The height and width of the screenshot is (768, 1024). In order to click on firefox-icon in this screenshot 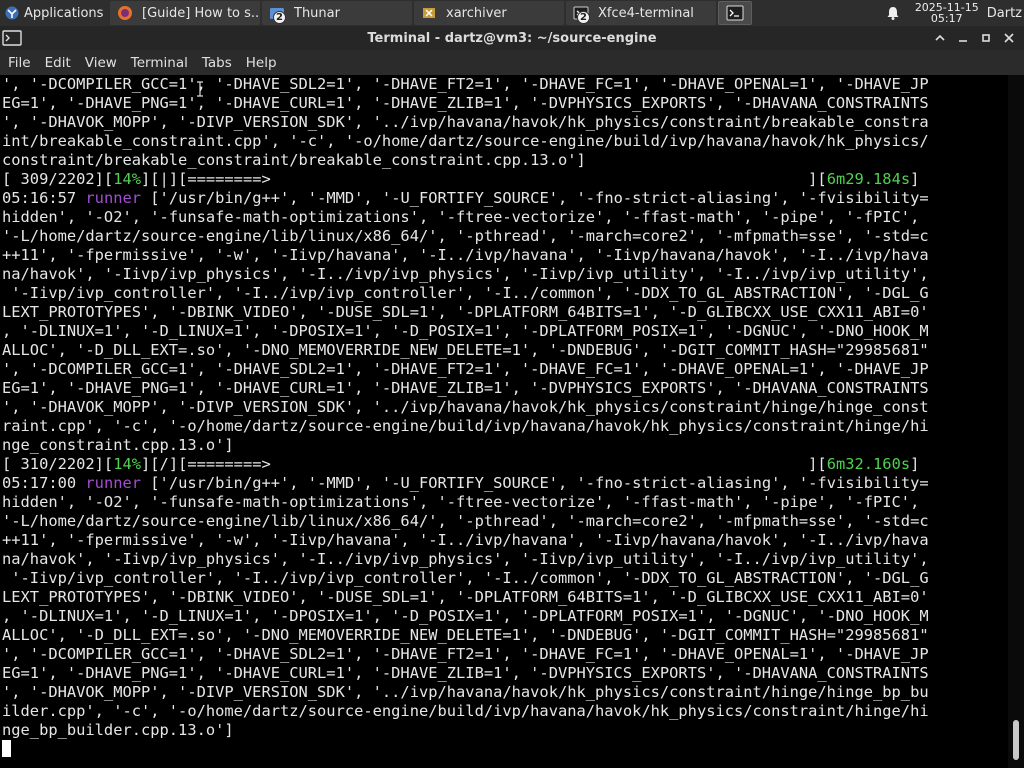, I will do `click(125, 13)`.